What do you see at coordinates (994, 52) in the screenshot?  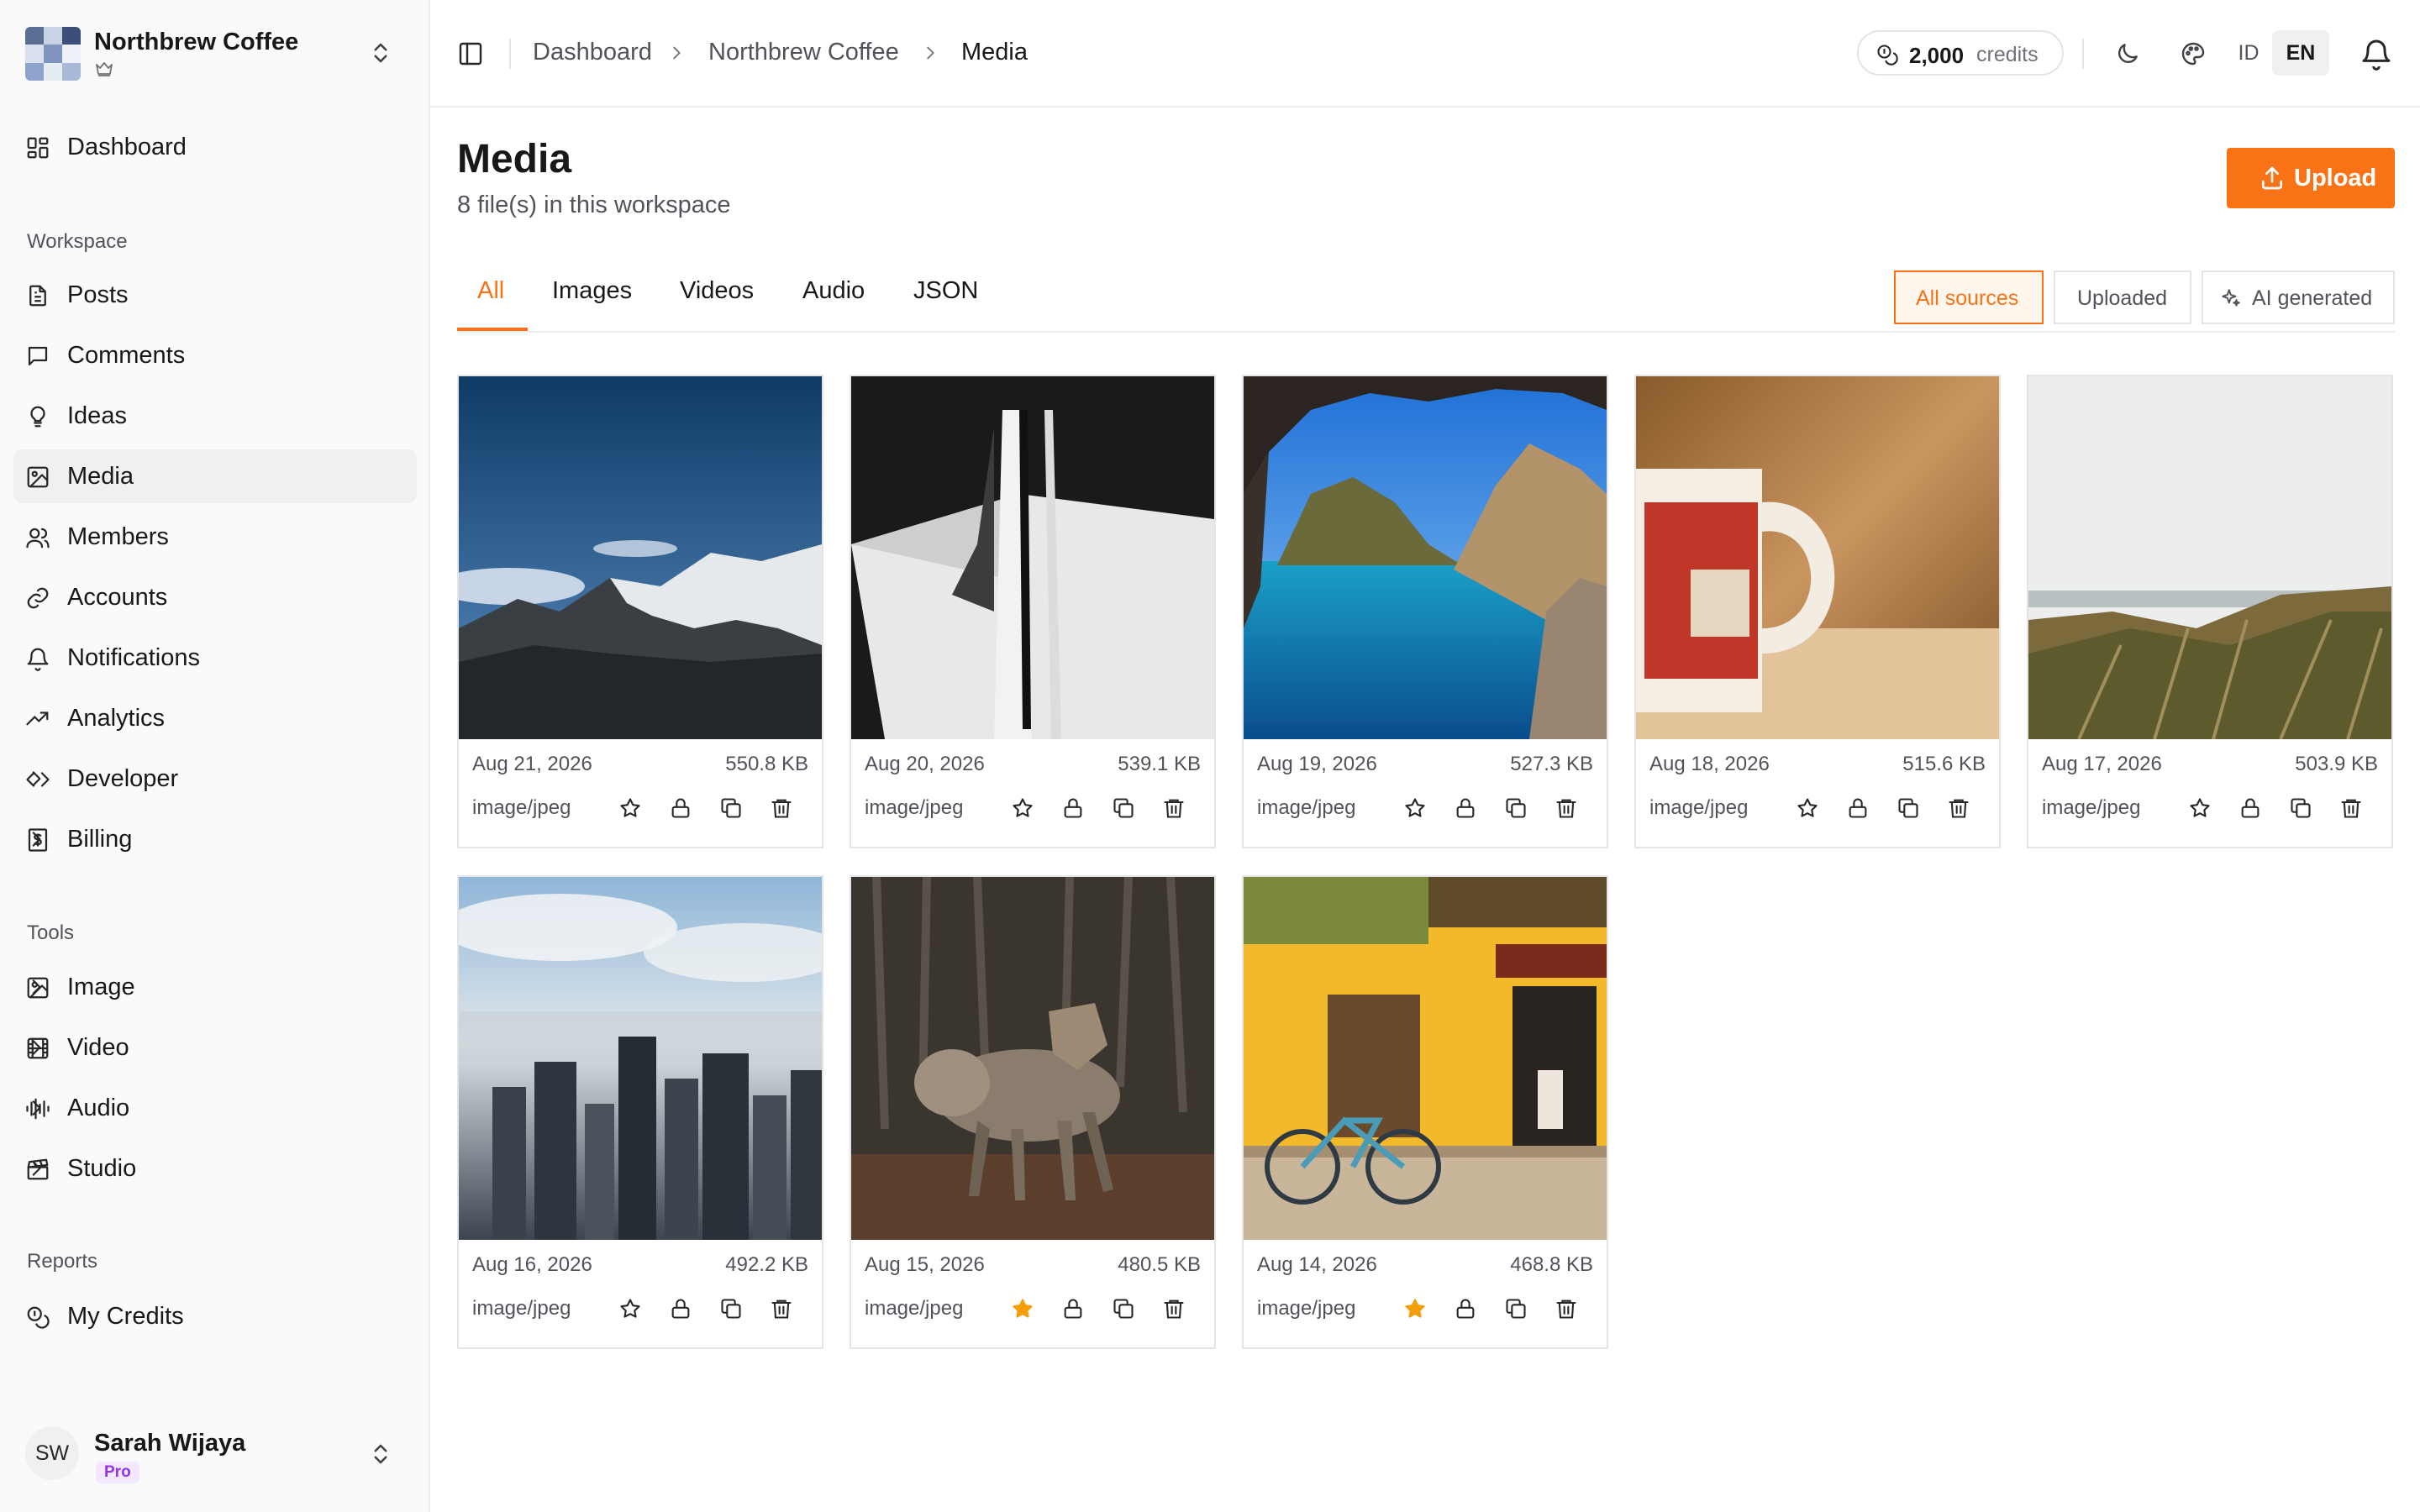 I see `breadcrumb-current: Media` at bounding box center [994, 52].